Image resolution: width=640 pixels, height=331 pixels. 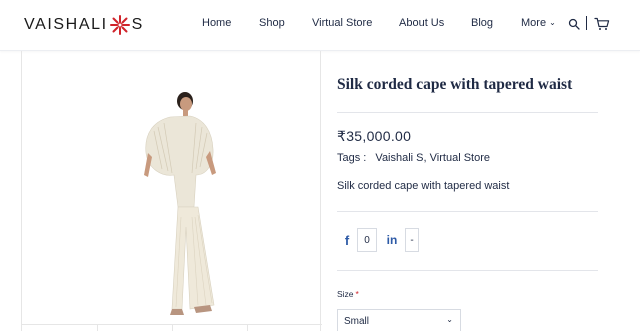 I want to click on product-price: ₹35,000.00, so click(x=374, y=136).